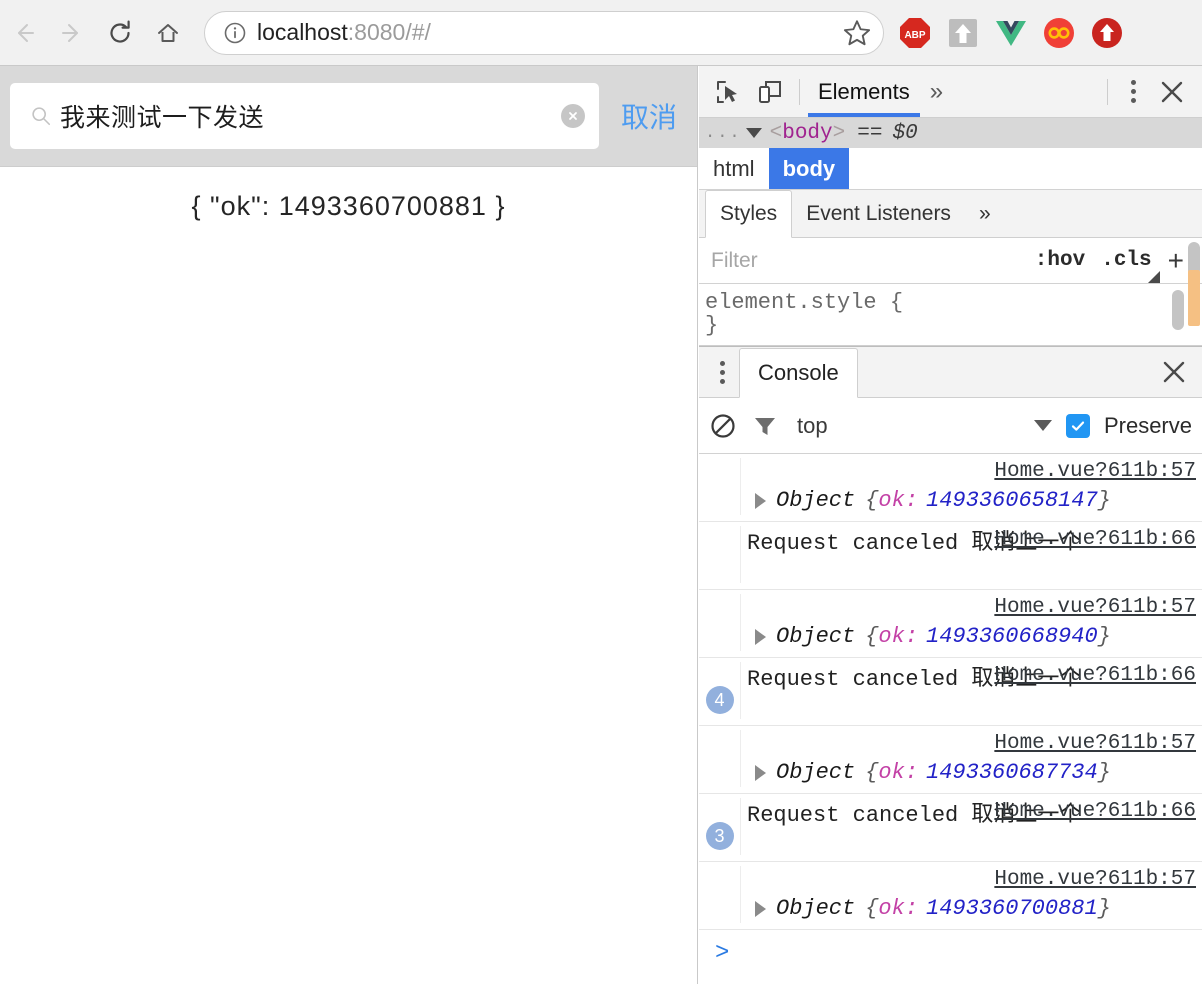  What do you see at coordinates (1060, 260) in the screenshot?
I see `hov-toggle-button: :hov` at bounding box center [1060, 260].